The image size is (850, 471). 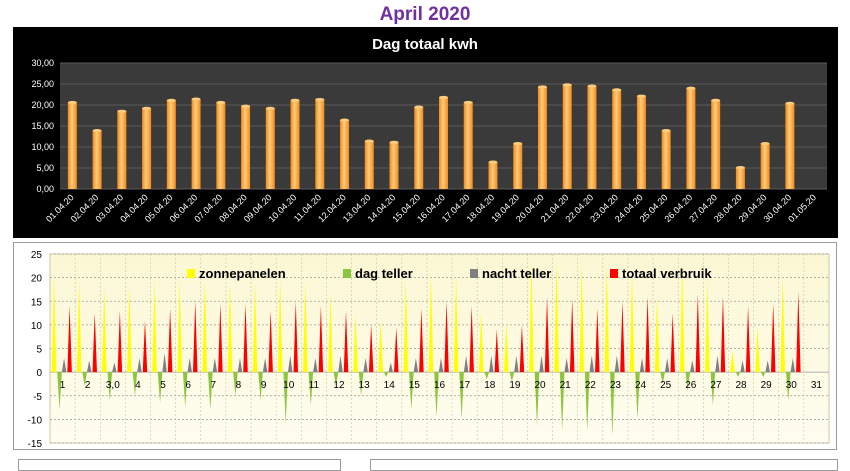 I want to click on energy-breakdown-x-tick-label: 21, so click(x=566, y=385).